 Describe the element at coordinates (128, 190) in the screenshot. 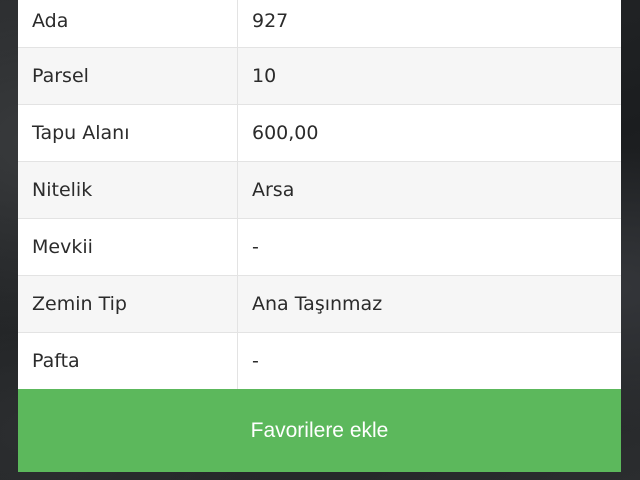

I see `row-label: Nitelik` at that location.